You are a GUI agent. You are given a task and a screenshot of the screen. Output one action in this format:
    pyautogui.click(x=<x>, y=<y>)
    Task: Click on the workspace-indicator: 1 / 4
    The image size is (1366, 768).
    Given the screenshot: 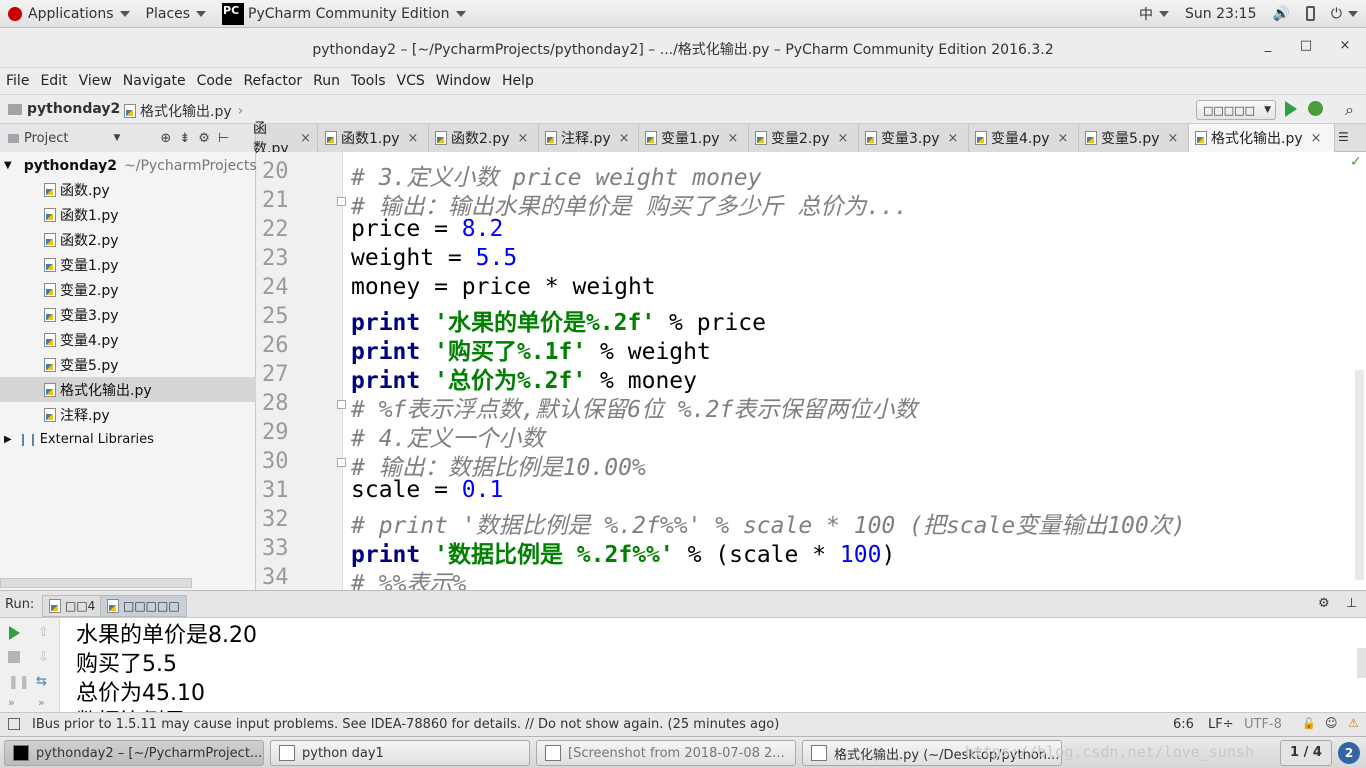 What is the action you would take?
    pyautogui.click(x=1306, y=753)
    